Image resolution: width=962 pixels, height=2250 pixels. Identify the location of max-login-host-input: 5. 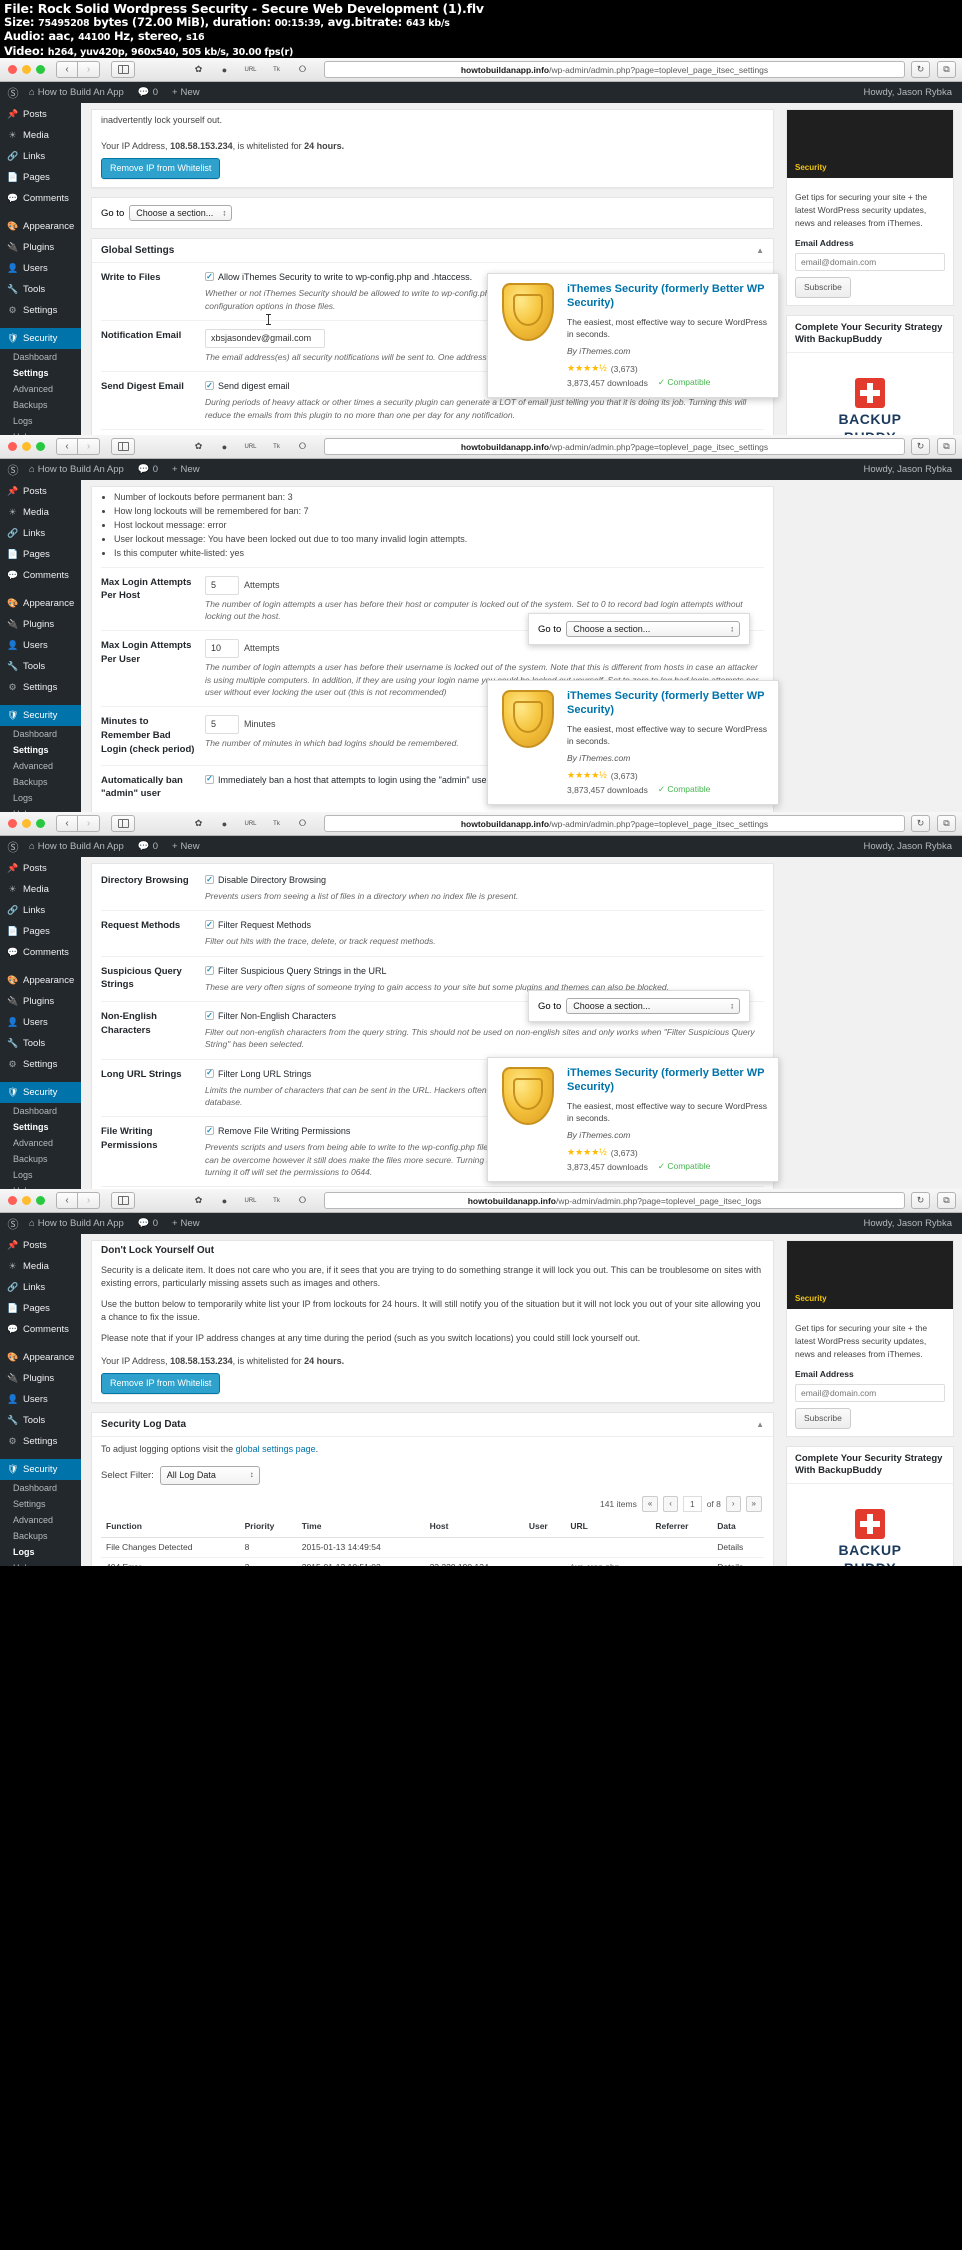
(222, 585).